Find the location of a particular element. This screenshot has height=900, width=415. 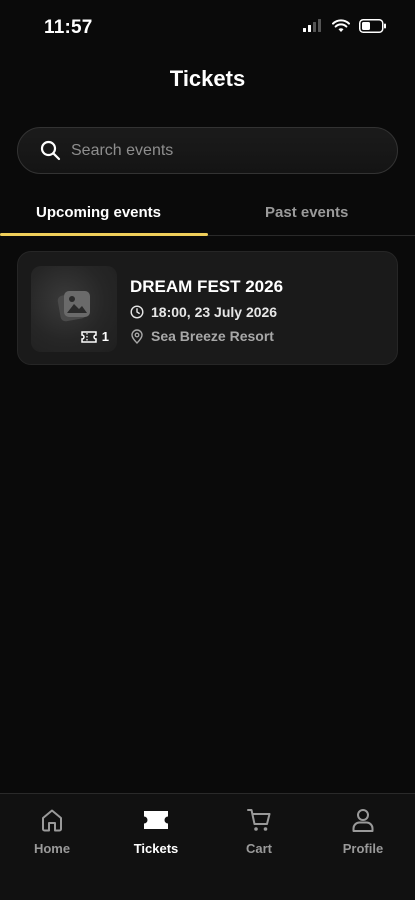

battery-icon is located at coordinates (372, 26).